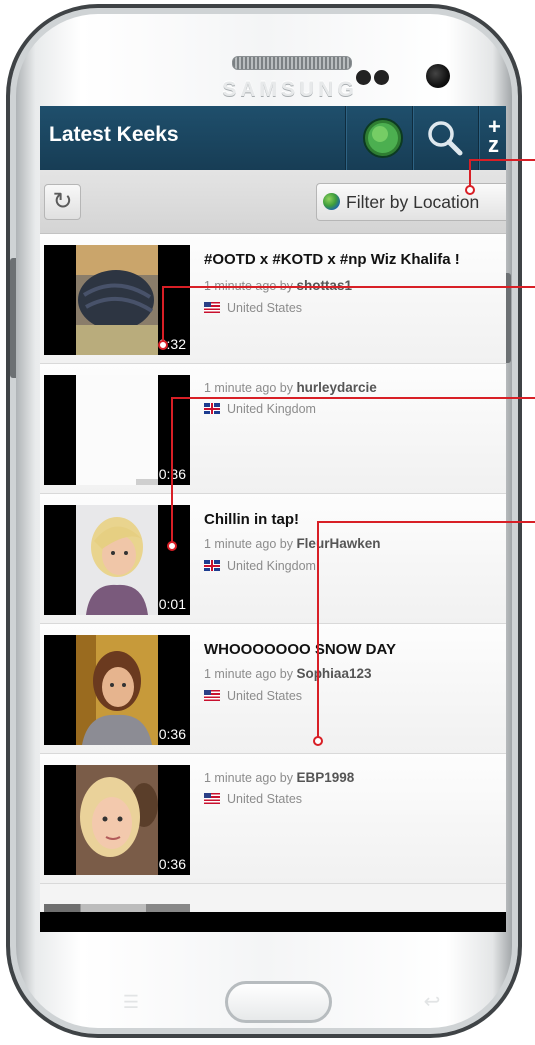 This screenshot has width=535, height=1045. I want to click on search-icon, so click(445, 138).